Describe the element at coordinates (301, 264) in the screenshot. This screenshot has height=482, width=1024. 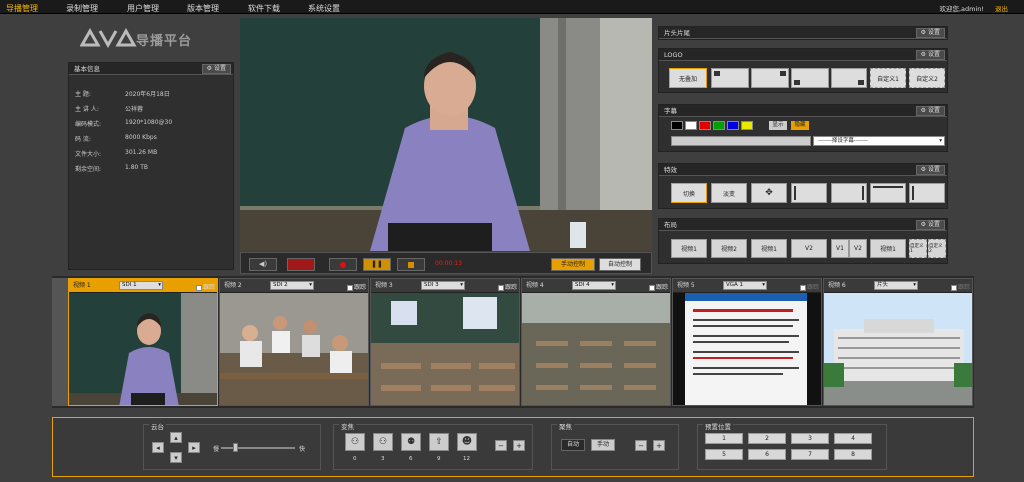
I see `mute-button` at that location.